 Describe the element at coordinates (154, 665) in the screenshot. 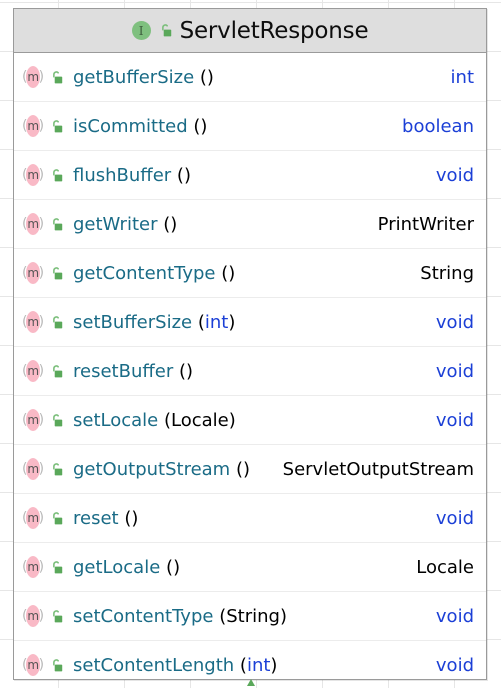

I see `member-name: setContentLength` at that location.